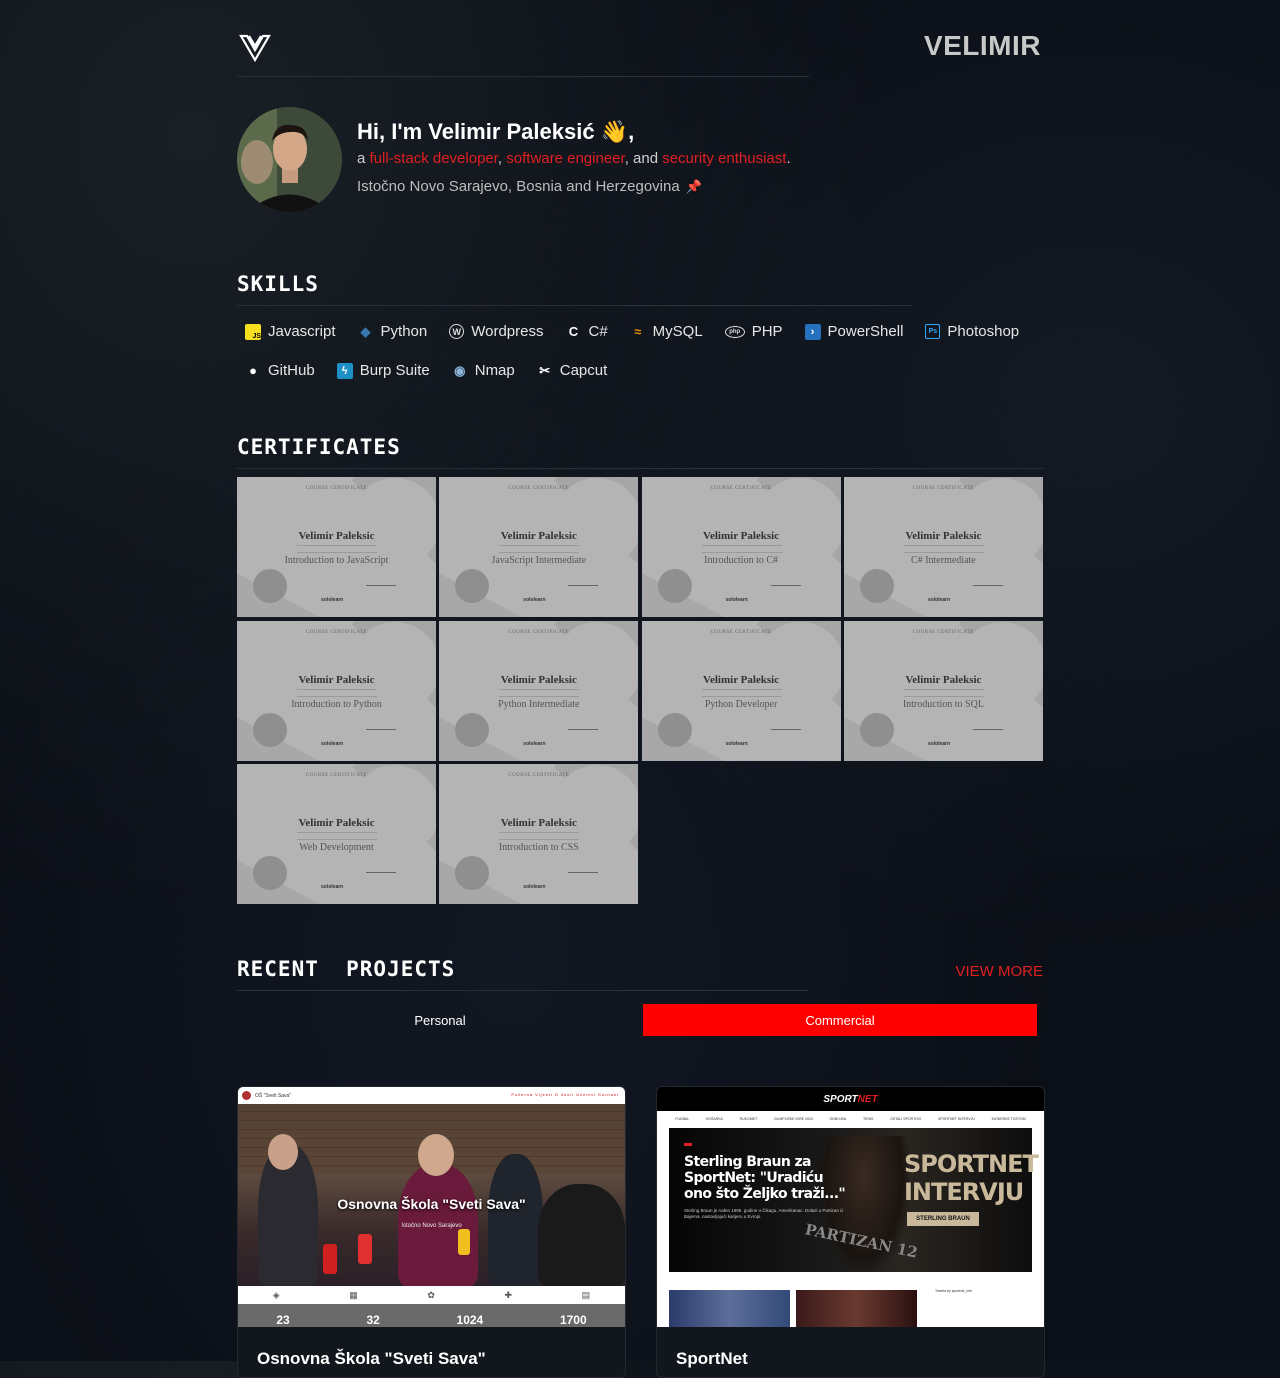  Describe the element at coordinates (431, 1295) in the screenshot. I see `feature-icons-bar: ◈ ▦ ✿ ✚ ▤` at that location.